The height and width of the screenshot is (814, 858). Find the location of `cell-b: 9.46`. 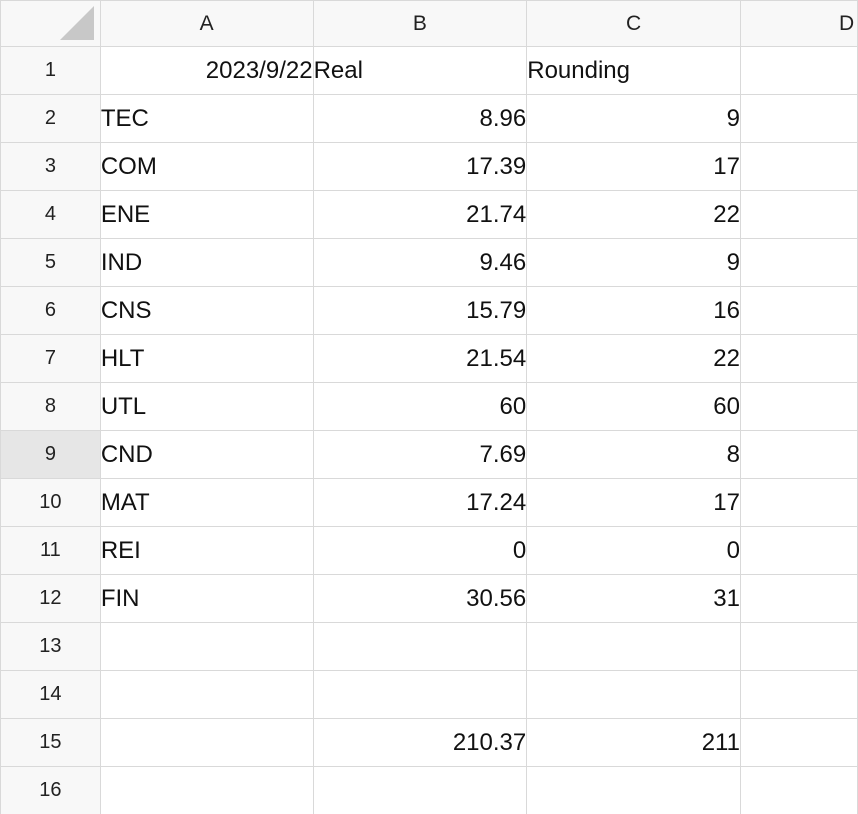

cell-b: 9.46 is located at coordinates (420, 262).